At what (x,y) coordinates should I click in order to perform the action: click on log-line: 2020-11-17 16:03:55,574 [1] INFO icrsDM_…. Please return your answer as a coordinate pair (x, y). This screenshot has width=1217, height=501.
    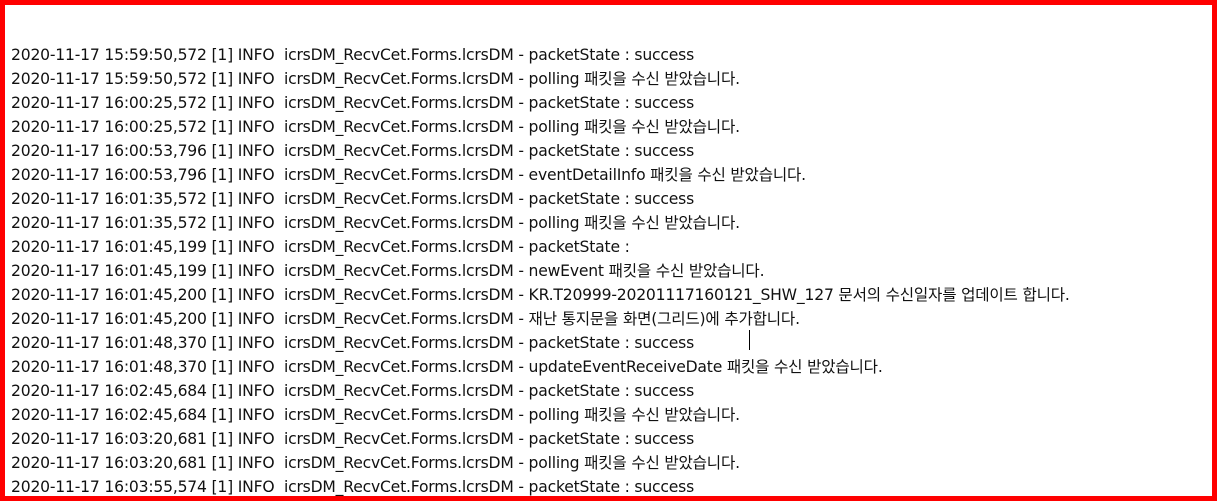
    Looking at the image, I should click on (352, 487).